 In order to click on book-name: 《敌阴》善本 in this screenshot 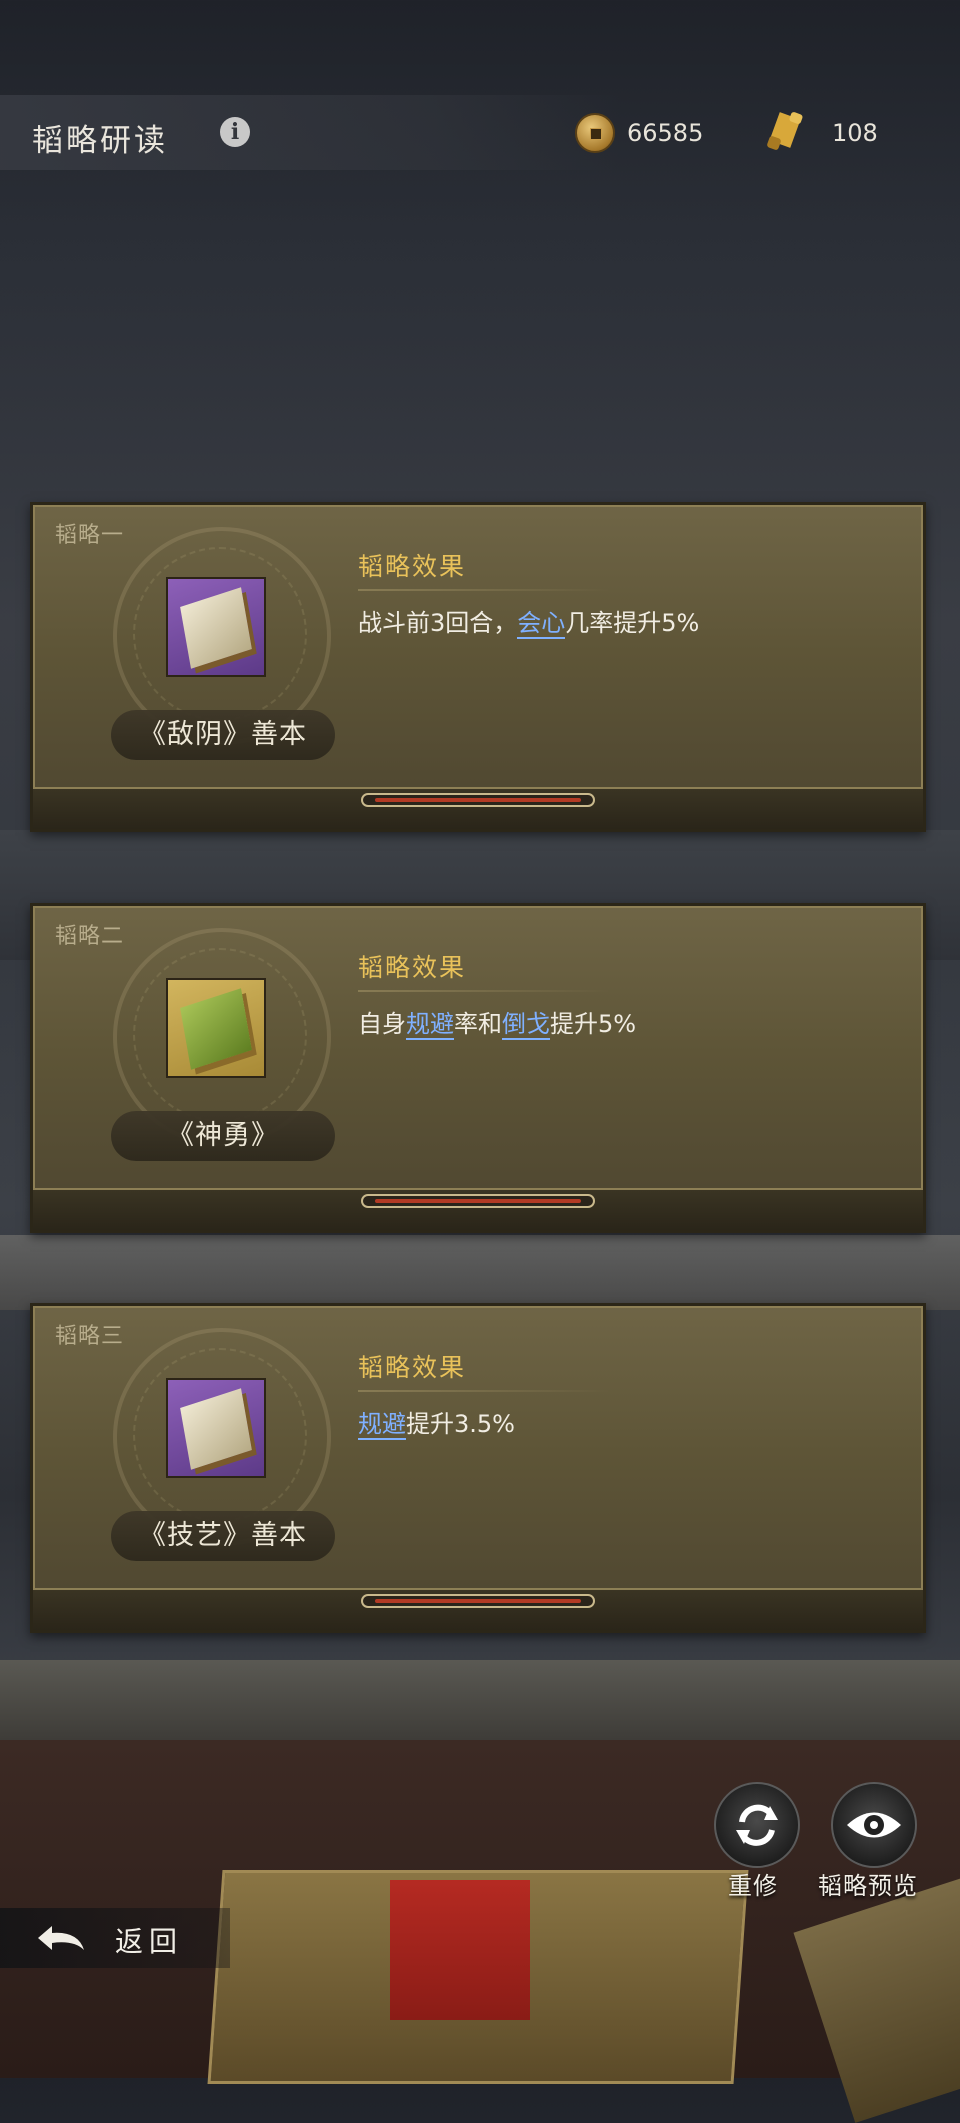, I will do `click(223, 735)`.